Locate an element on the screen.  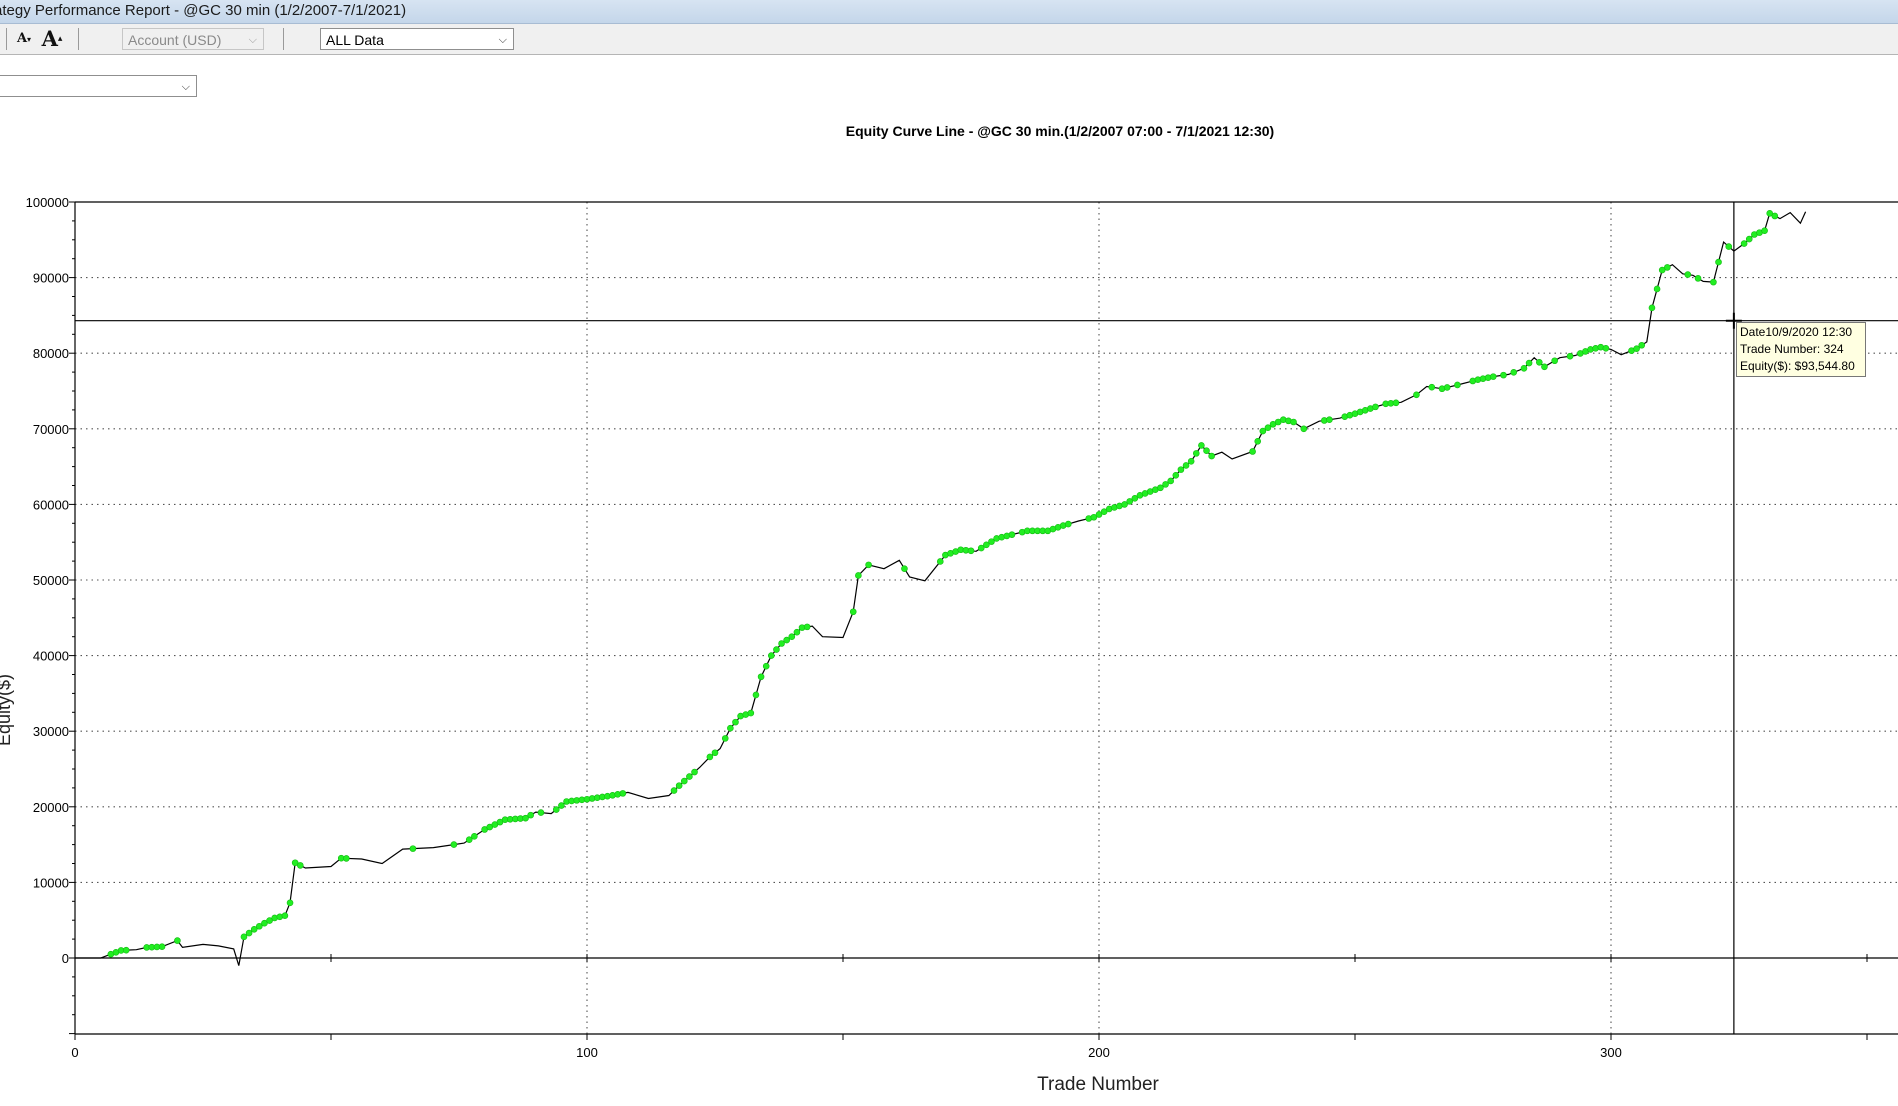
y-tick-label: 60000 is located at coordinates (51, 504).